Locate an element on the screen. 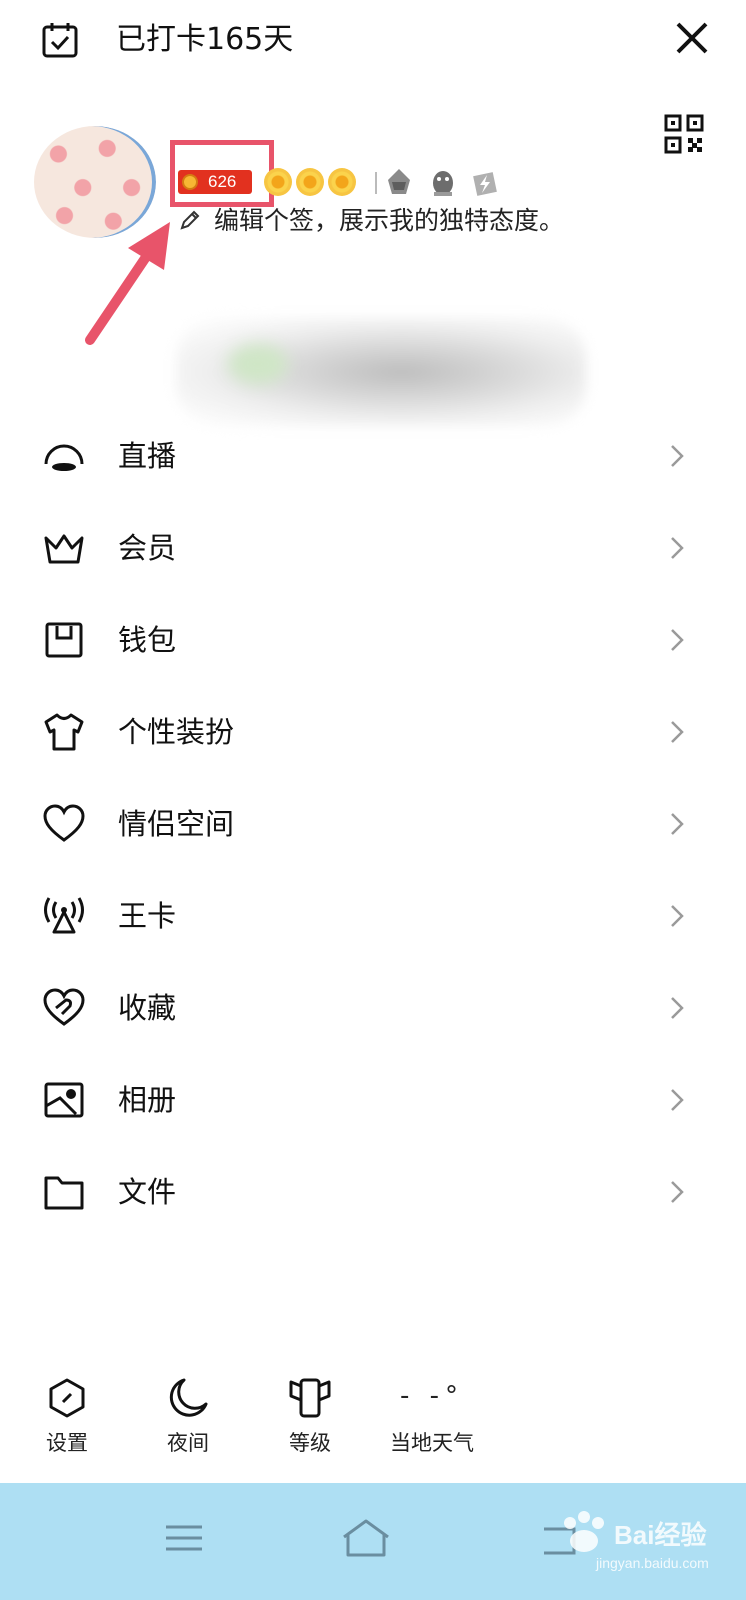  menu-item-label: 收藏 is located at coordinates (147, 1008).